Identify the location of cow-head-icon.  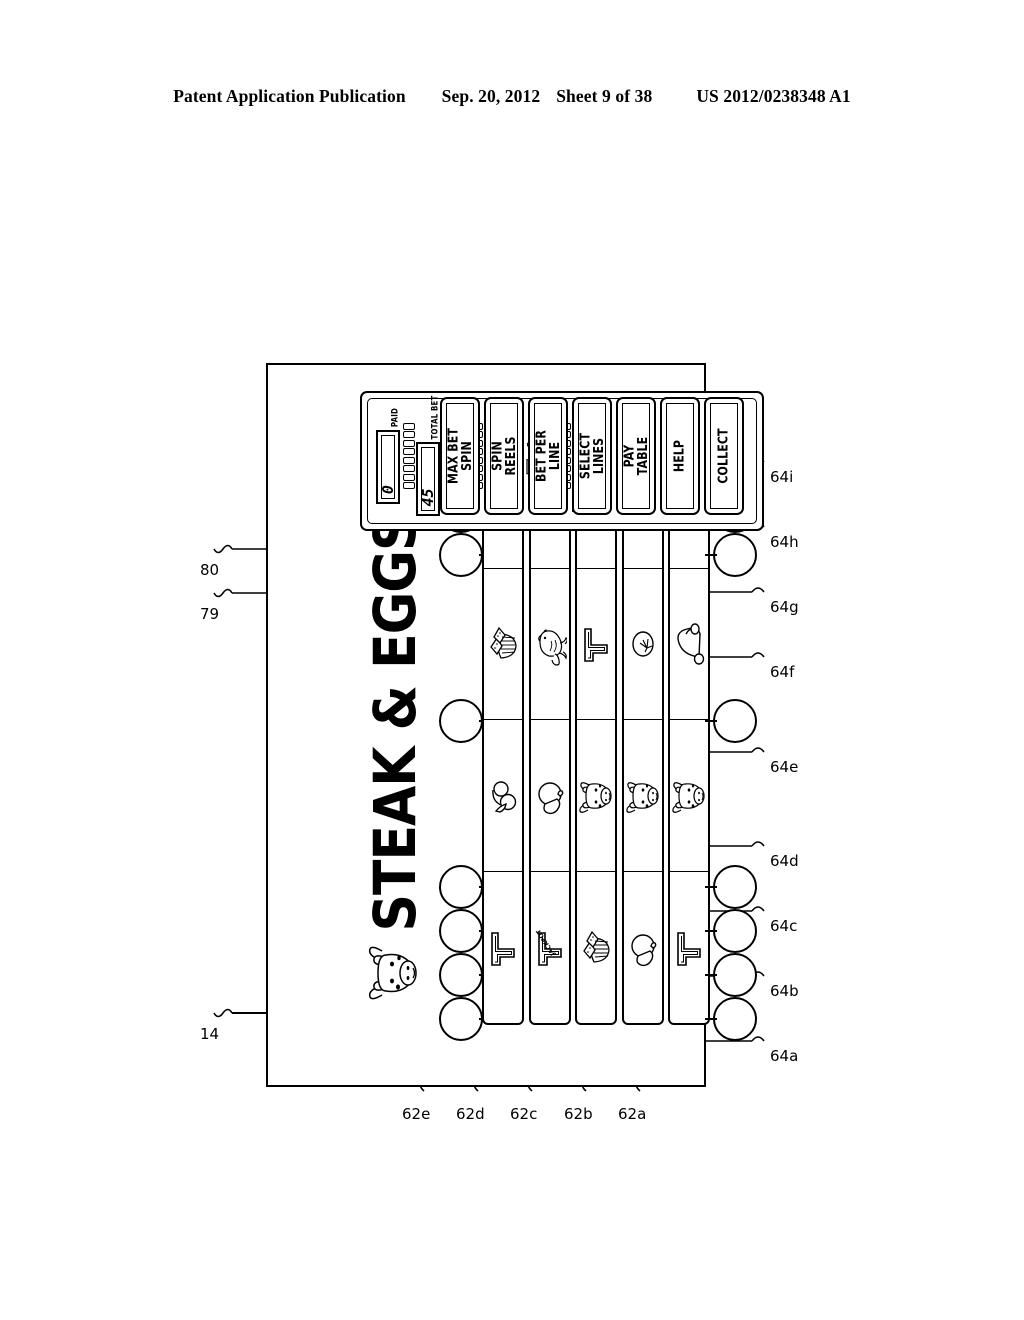
(396, 973).